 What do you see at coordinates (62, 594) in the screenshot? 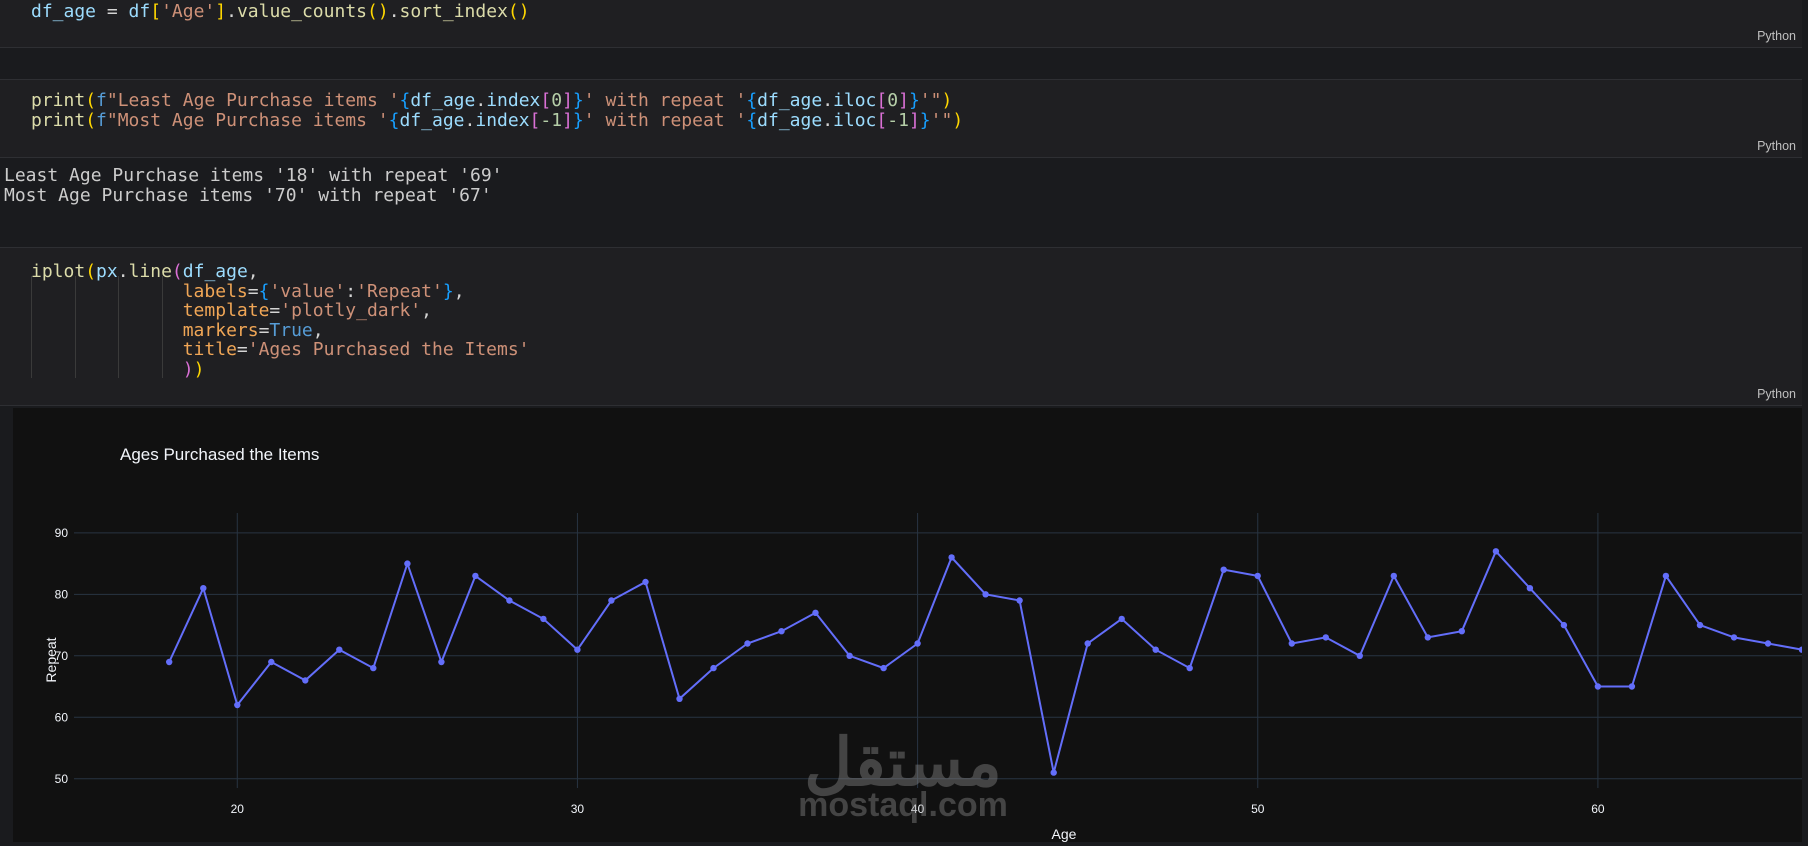
I see `y-tick-label: 80` at bounding box center [62, 594].